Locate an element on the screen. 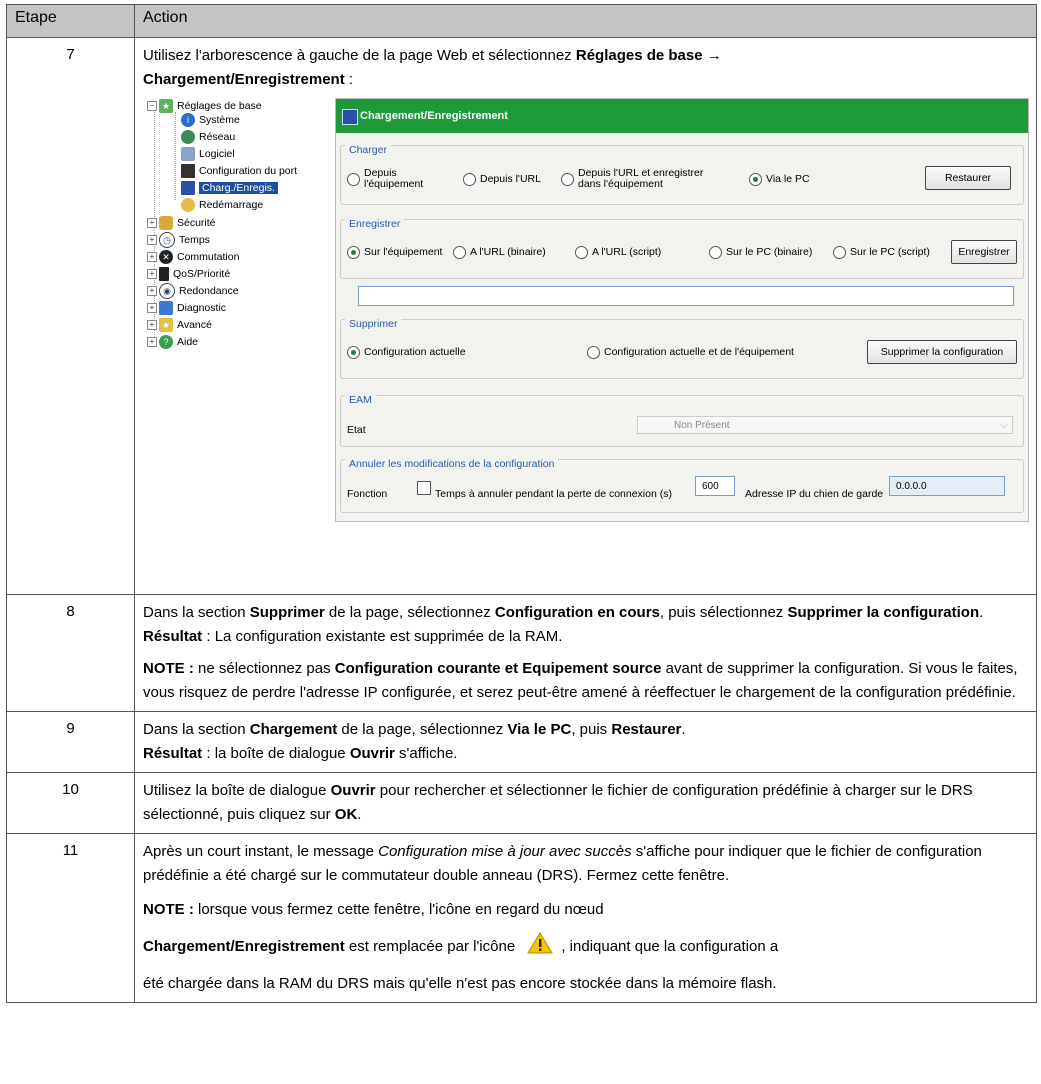 Image resolution: width=1041 pixels, height=1084 pixels. legend-eam: EAM is located at coordinates (360, 400).